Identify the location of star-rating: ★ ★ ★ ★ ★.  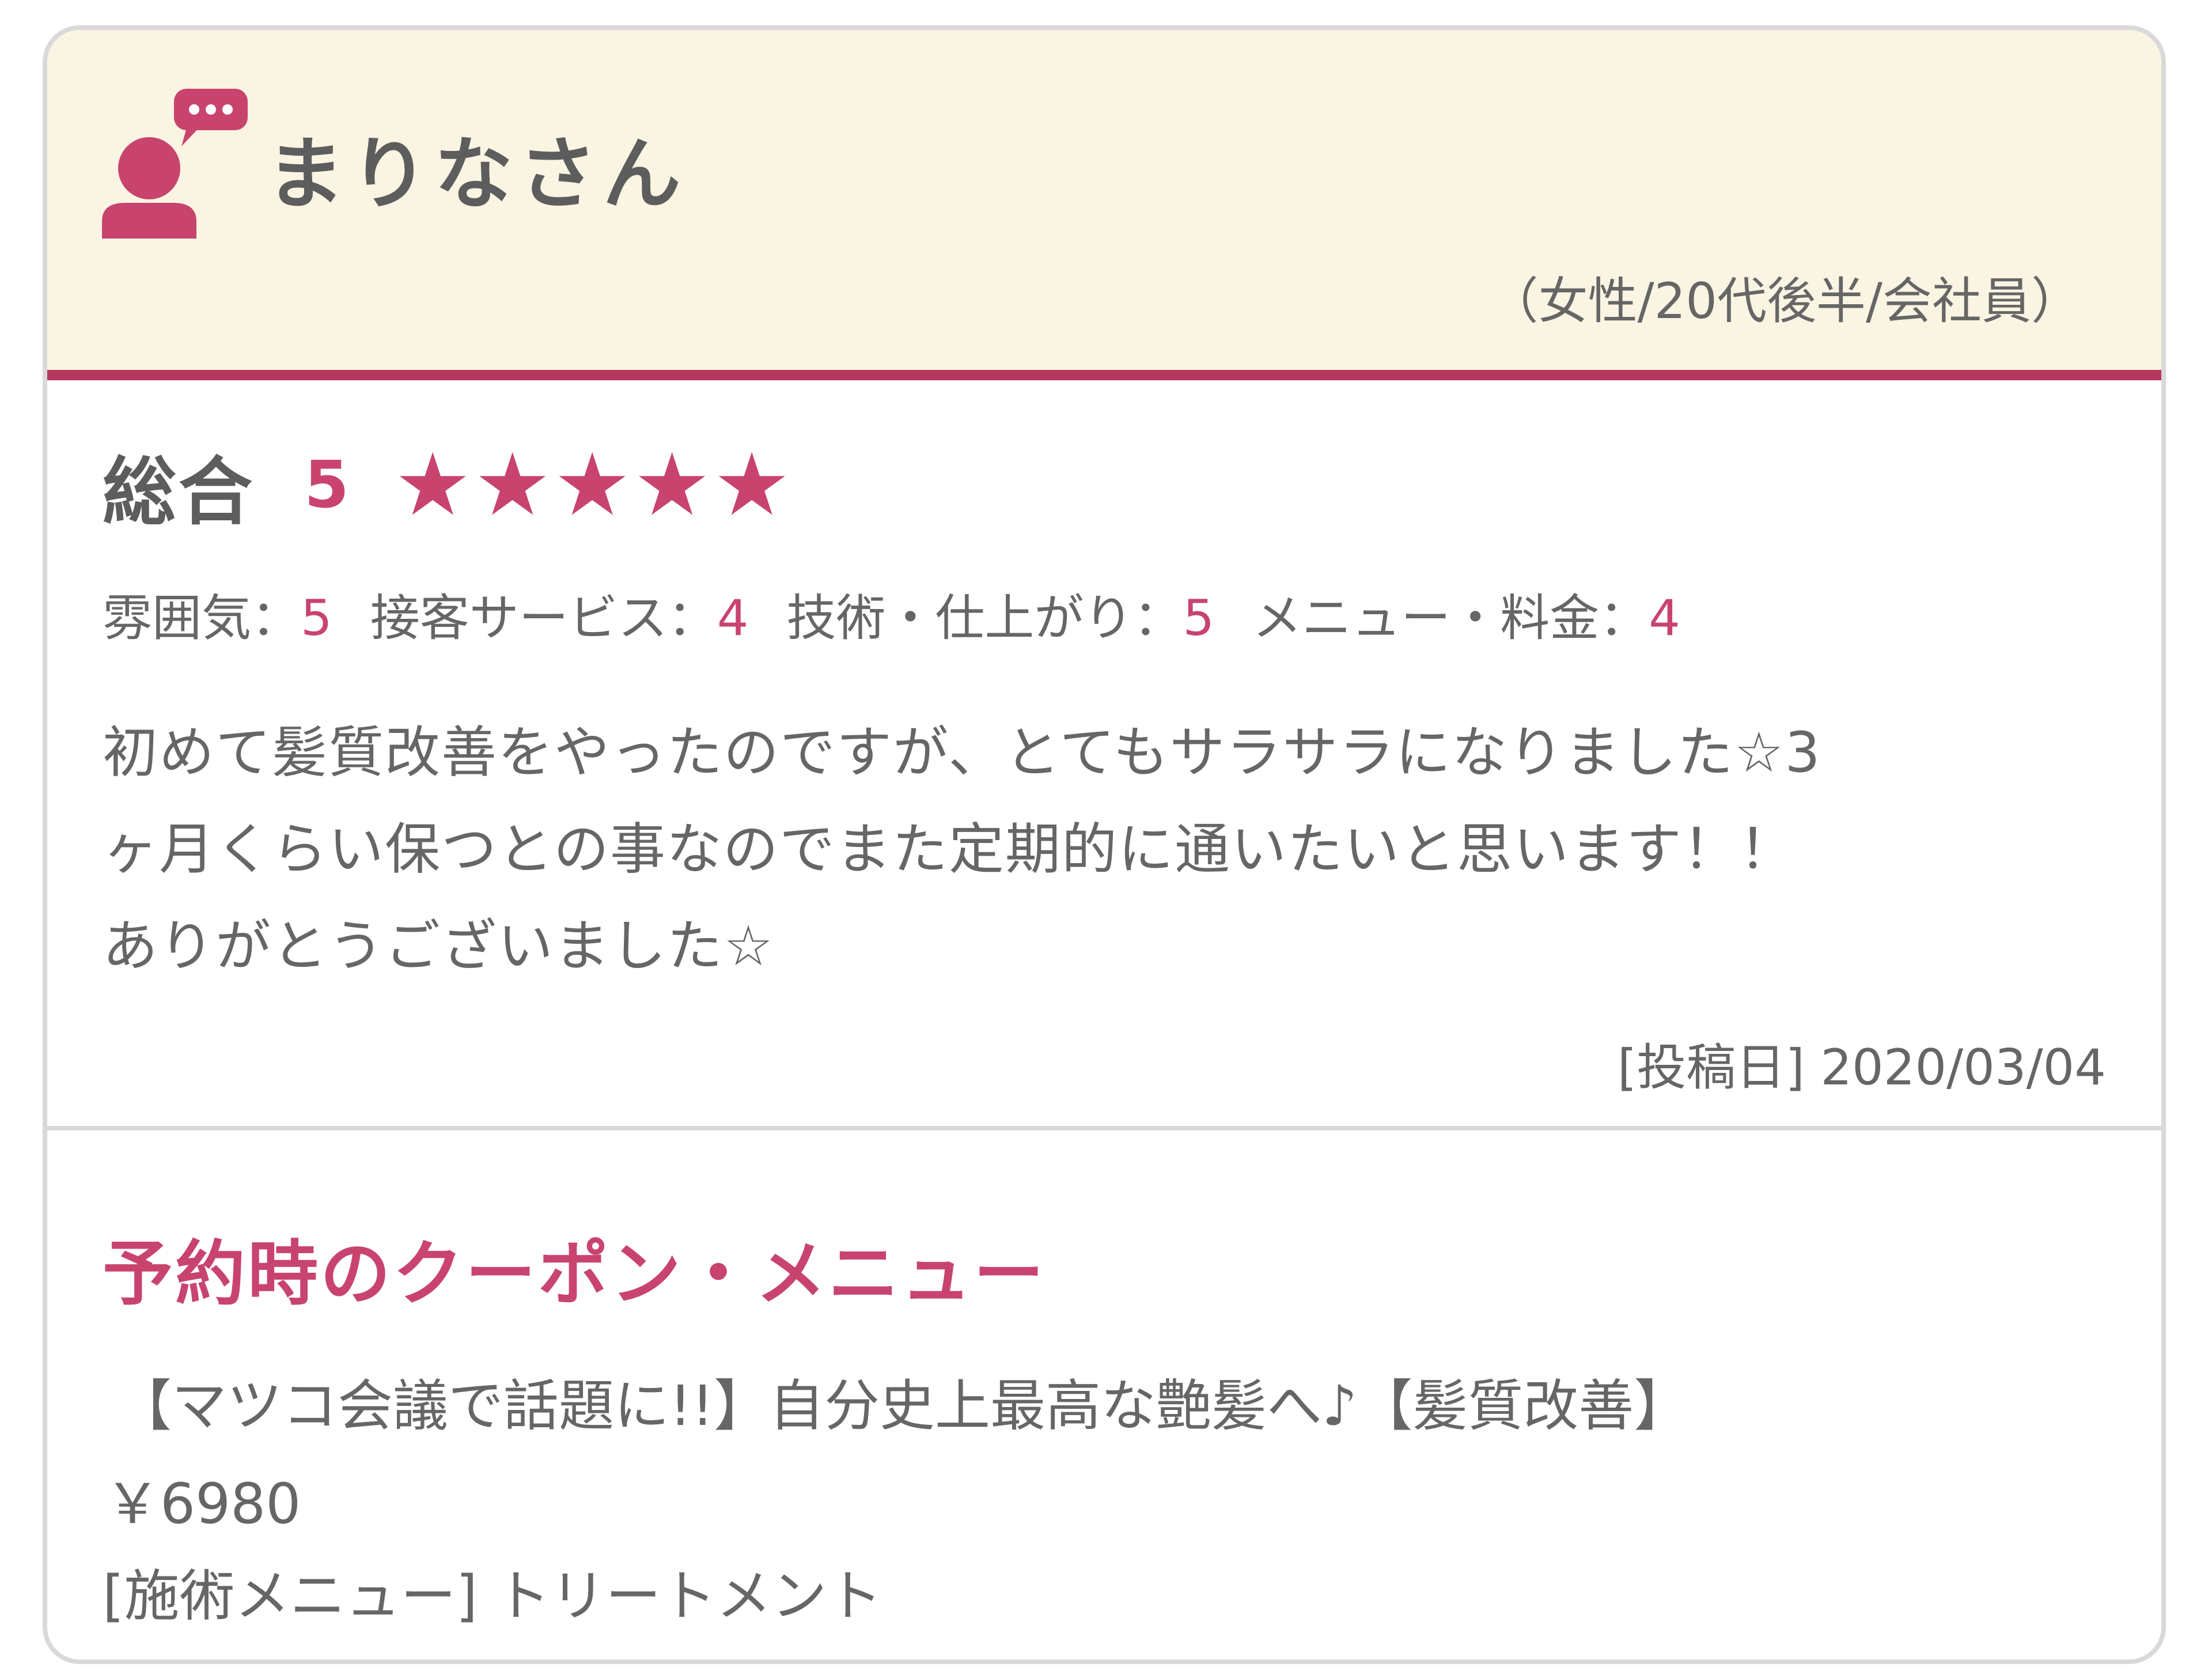
(593, 485).